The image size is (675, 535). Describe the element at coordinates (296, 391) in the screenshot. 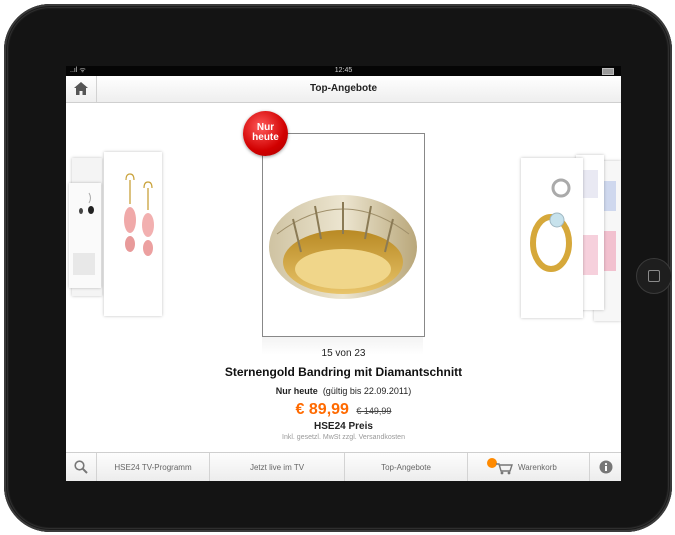

I see `offer-label: Nur heute` at that location.